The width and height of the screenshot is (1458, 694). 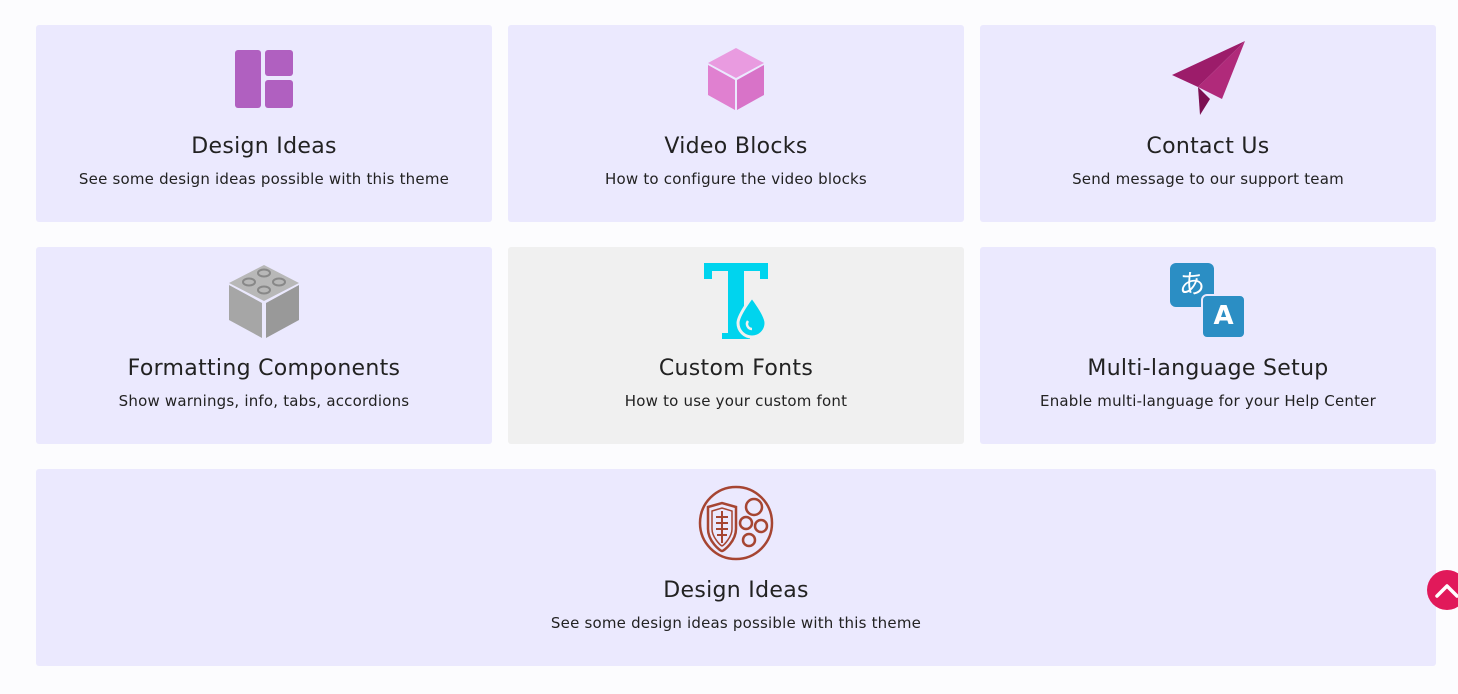 I want to click on card-description: How to use your custom font, so click(x=736, y=401).